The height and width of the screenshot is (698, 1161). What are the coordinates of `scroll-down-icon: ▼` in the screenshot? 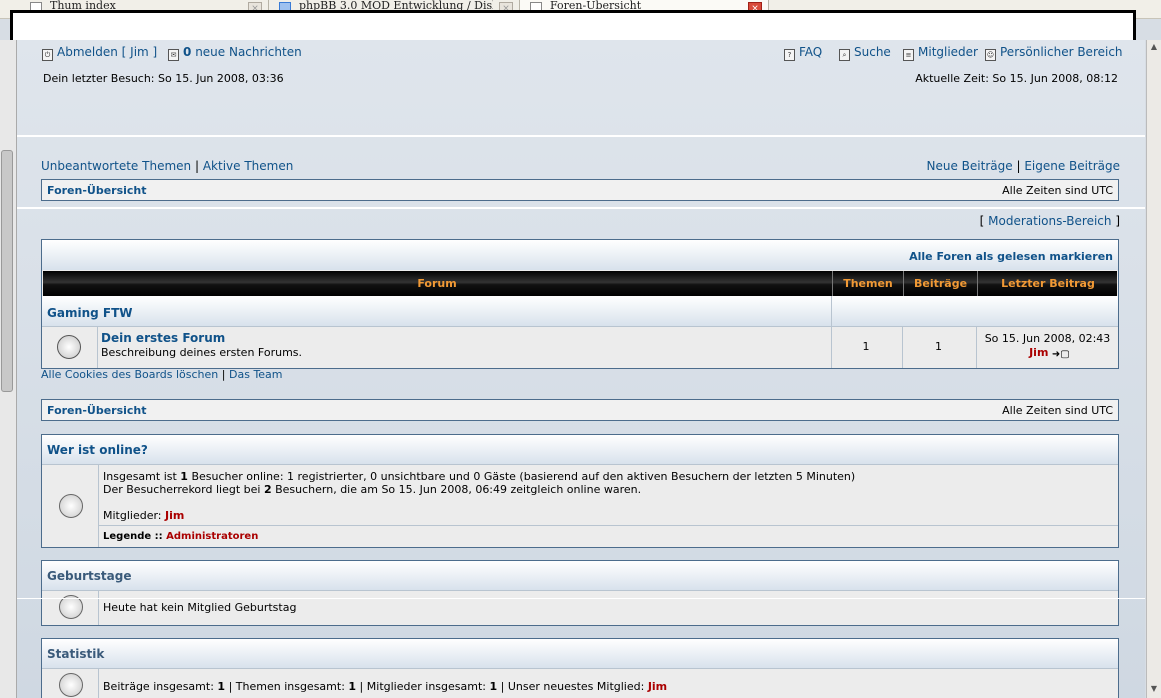 It's located at (1154, 688).